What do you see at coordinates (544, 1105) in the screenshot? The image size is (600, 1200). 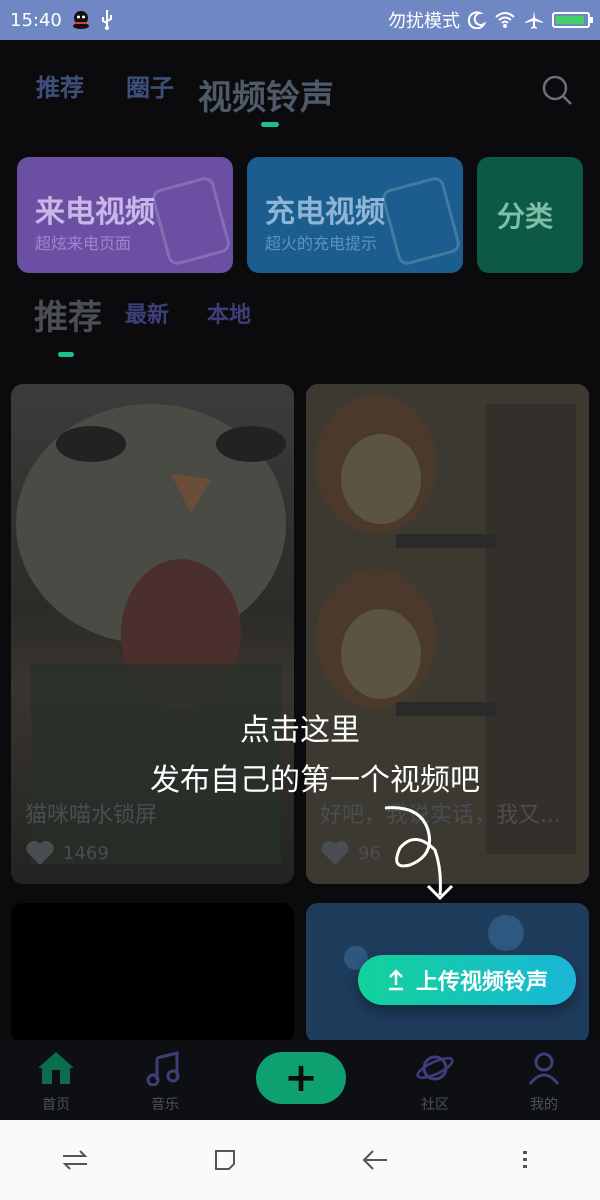 I see `nav-label: 我的` at bounding box center [544, 1105].